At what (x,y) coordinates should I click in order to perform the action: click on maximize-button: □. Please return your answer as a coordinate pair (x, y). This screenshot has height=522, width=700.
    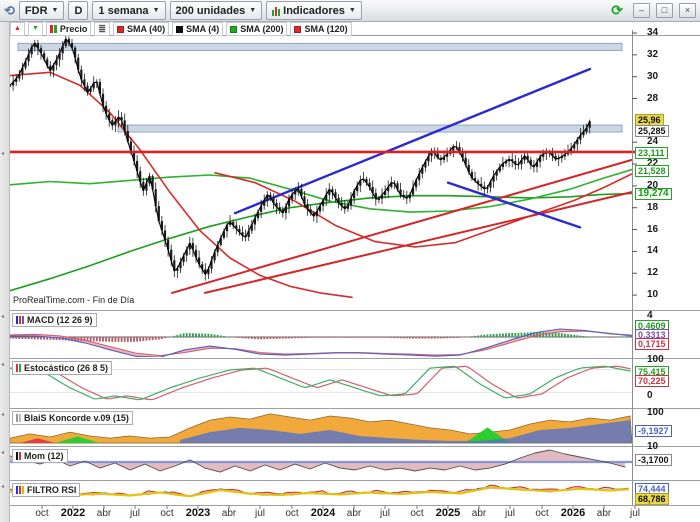
    Looking at the image, I should click on (664, 10).